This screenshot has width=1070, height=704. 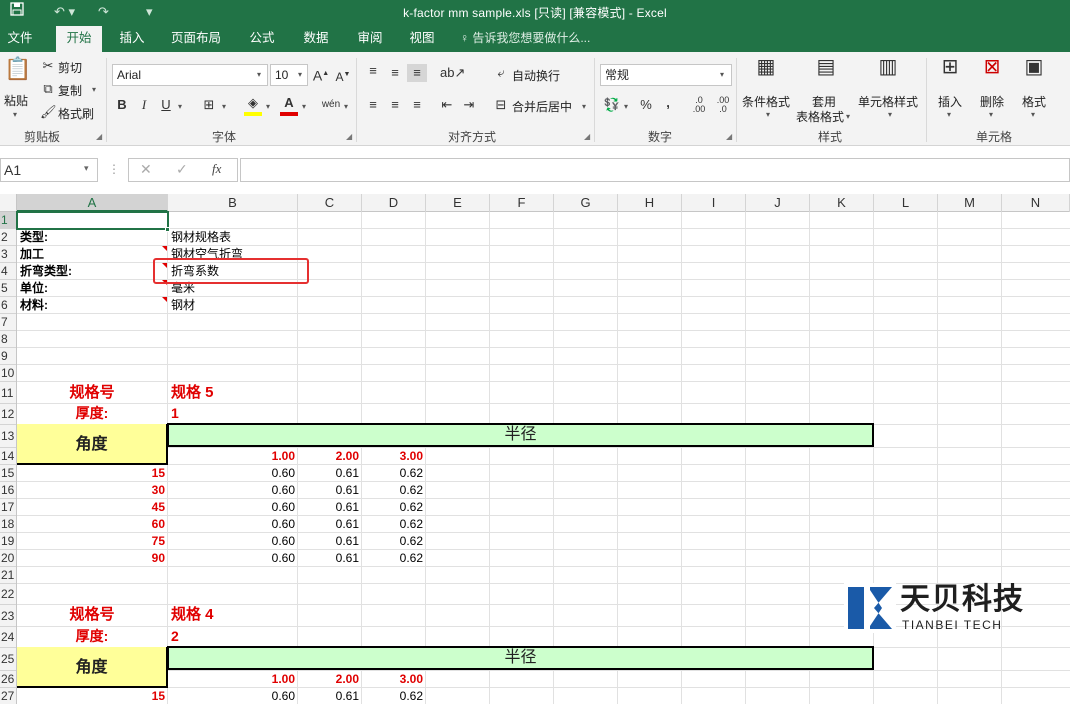 I want to click on row-header: 9, so click(x=8, y=356).